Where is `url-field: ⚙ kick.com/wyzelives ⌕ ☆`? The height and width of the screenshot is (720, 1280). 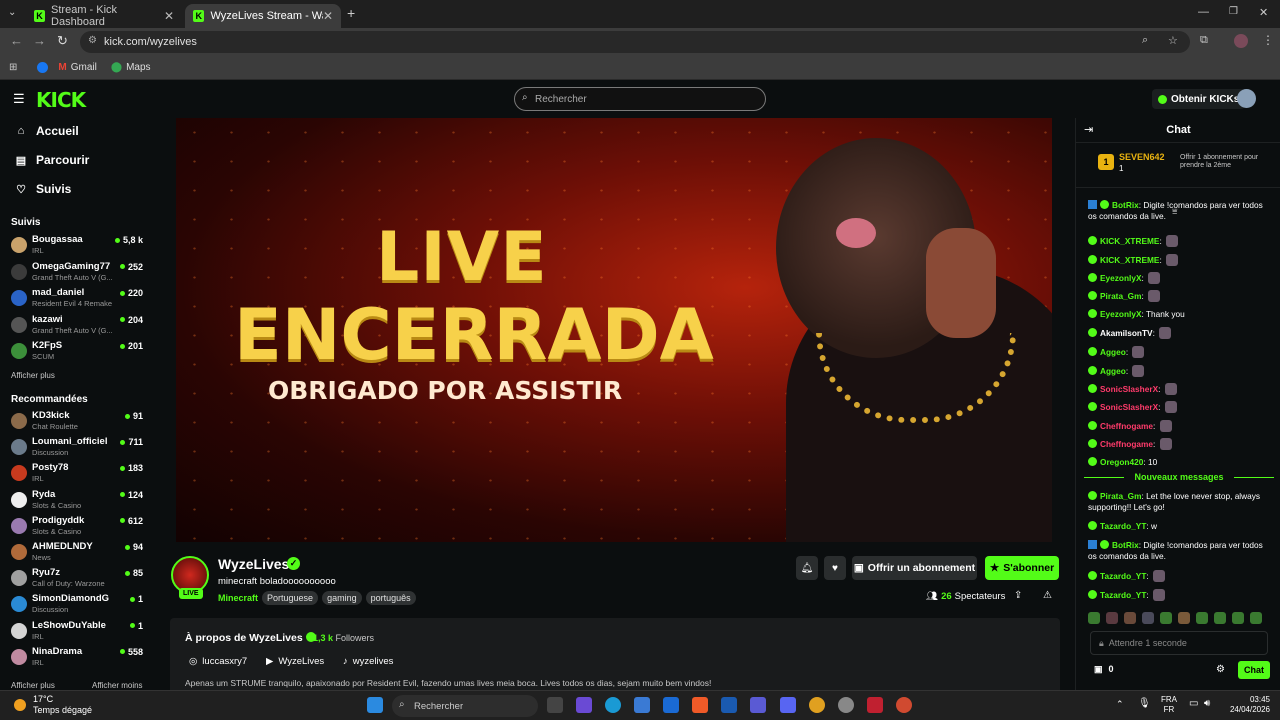
url-field: ⚙ kick.com/wyzelives ⌕ ☆ is located at coordinates (635, 42).